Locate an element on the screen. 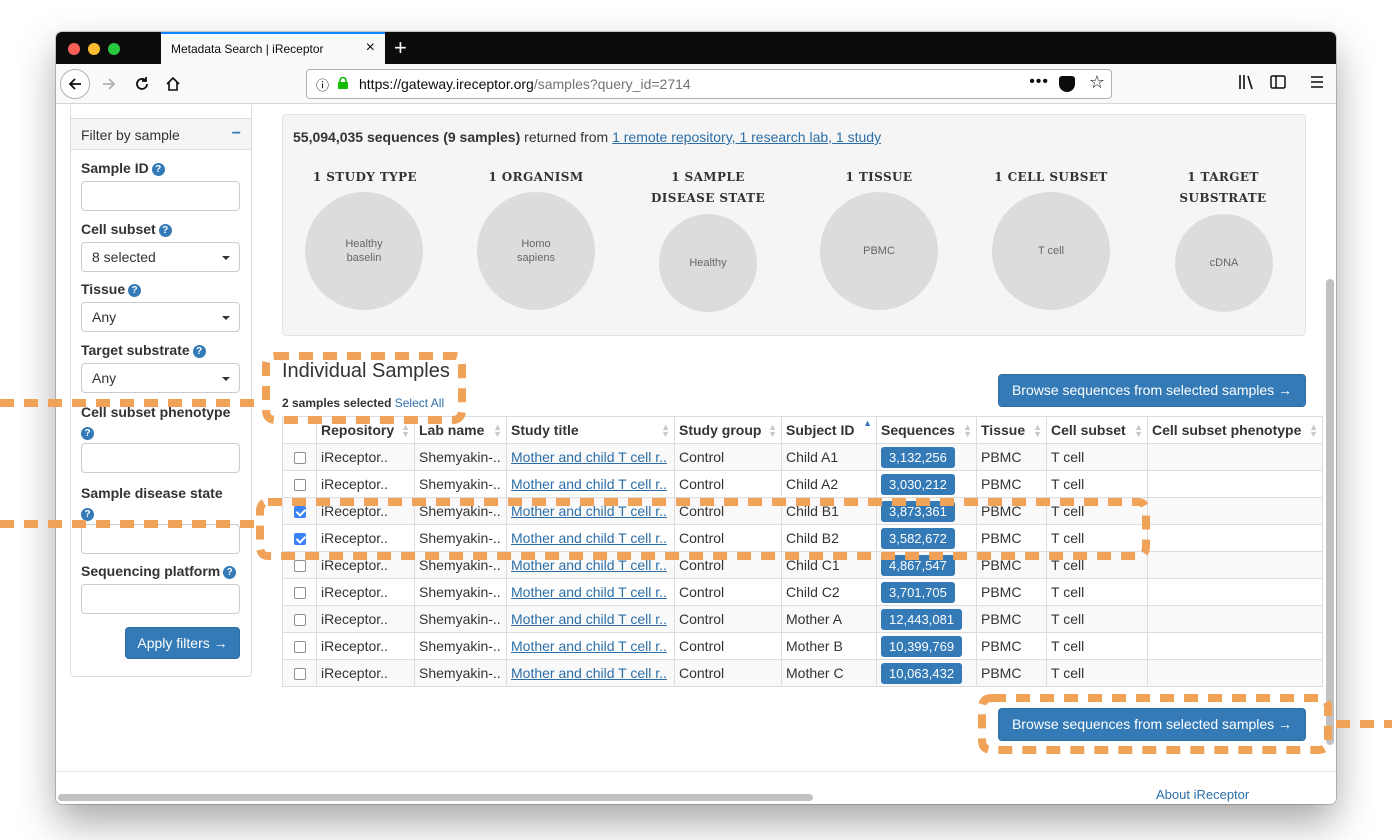 This screenshot has height=840, width=1392. sort-icon: ▲ ▼ is located at coordinates (1313, 430).